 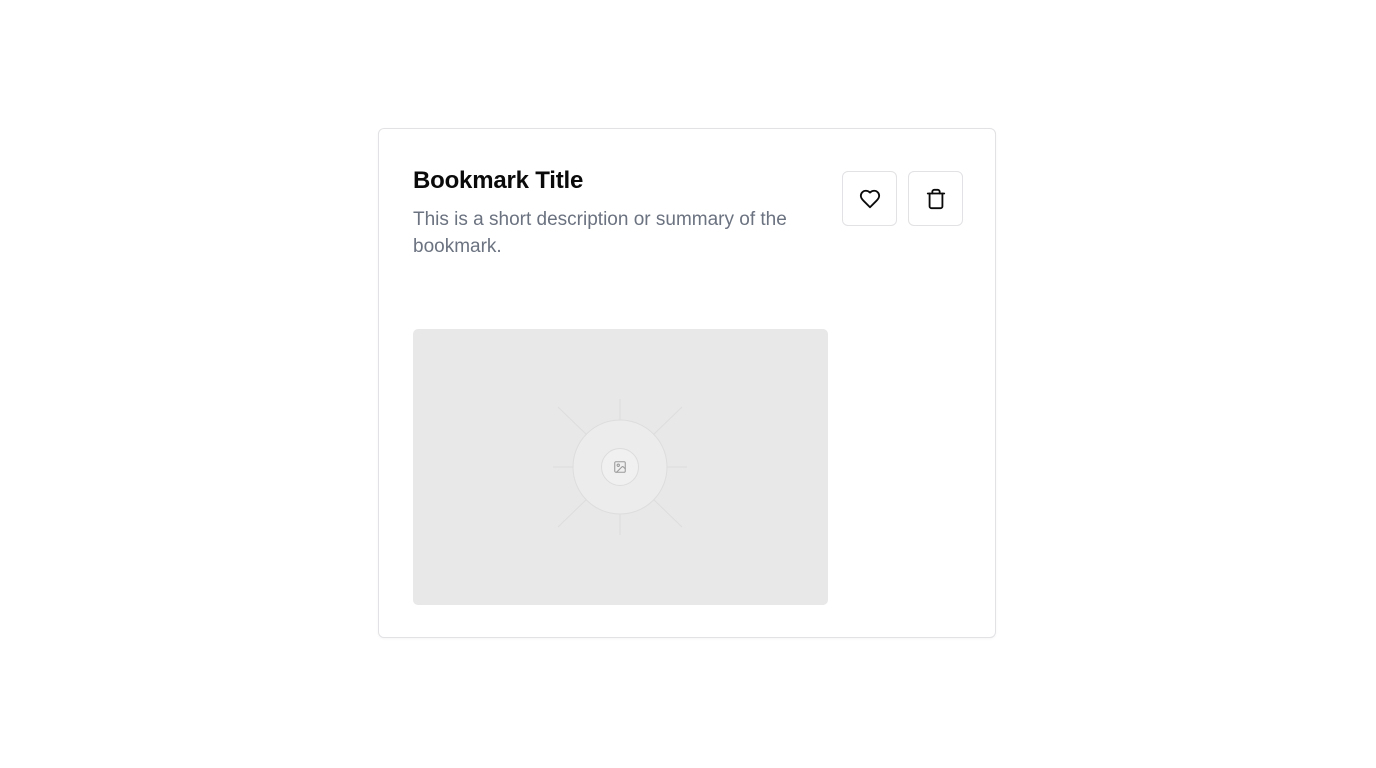 I want to click on image-icon-badge, so click(x=620, y=467).